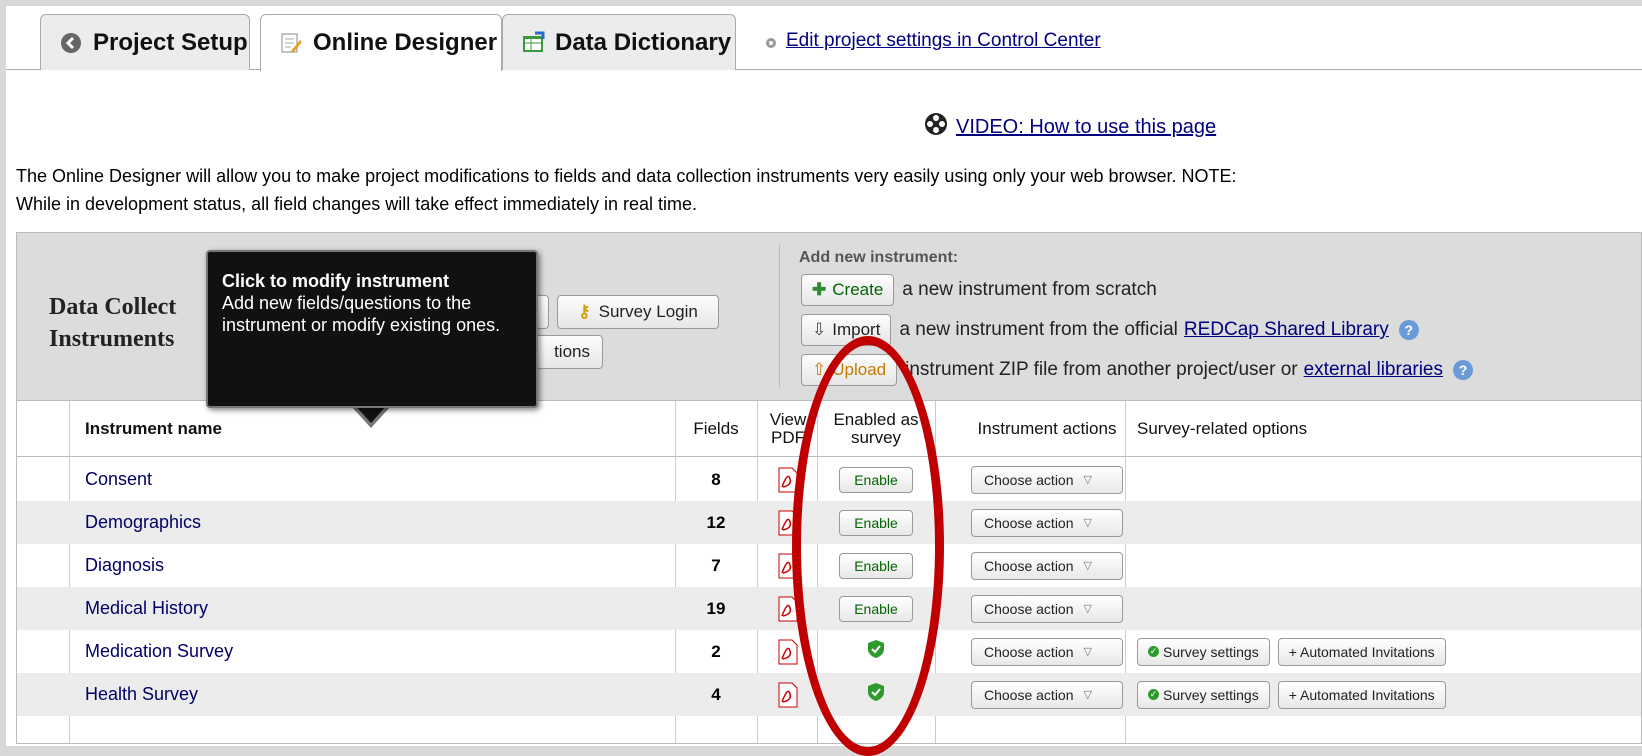 Image resolution: width=1642 pixels, height=756 pixels. I want to click on instrument-name-link: Demographics, so click(143, 522).